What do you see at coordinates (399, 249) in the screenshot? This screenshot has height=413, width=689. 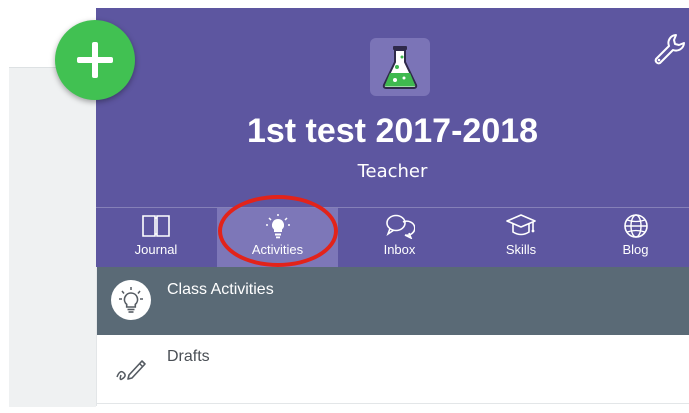 I see `tab-label: Inbox` at bounding box center [399, 249].